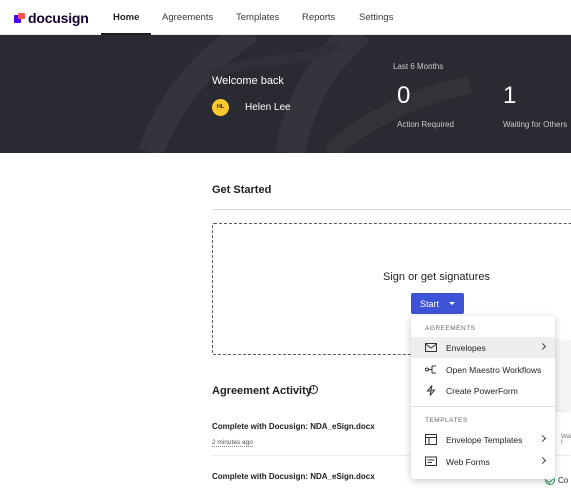 This screenshot has height=488, width=571. I want to click on start-button-label: Start, so click(430, 303).